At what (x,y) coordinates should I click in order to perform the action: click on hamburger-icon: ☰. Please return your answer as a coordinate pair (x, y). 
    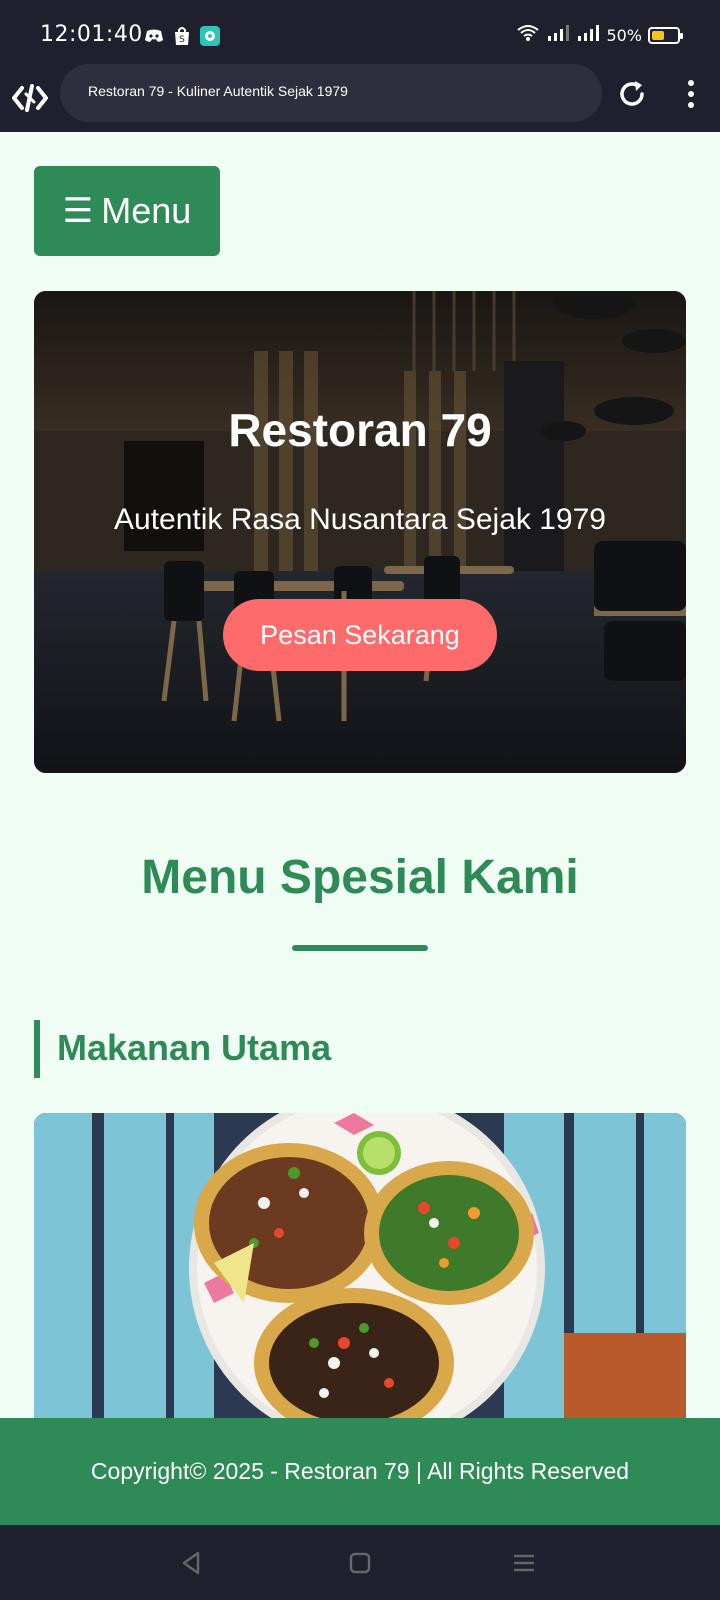
    Looking at the image, I should click on (78, 211).